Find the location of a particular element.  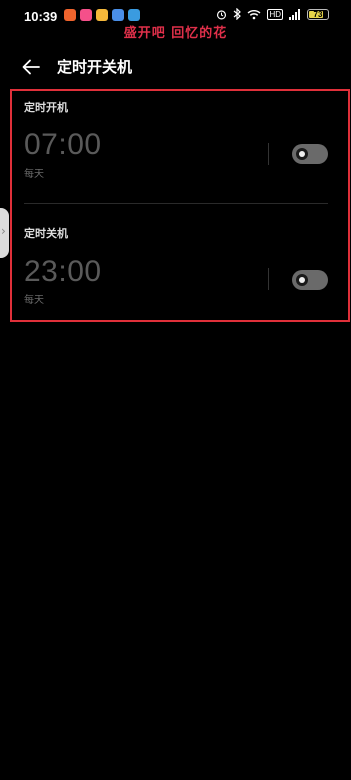

battery-indicator: 73 is located at coordinates (318, 14).